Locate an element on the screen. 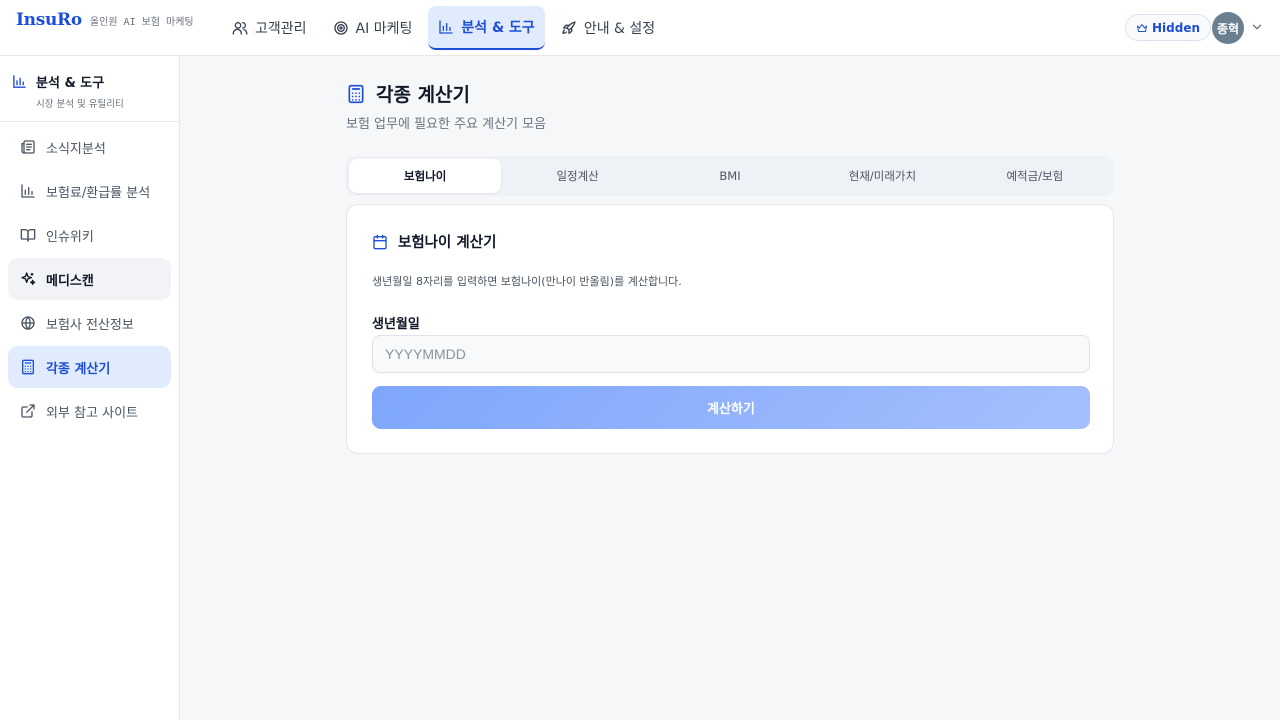  plan-badge-button: Hidden is located at coordinates (1168, 27).